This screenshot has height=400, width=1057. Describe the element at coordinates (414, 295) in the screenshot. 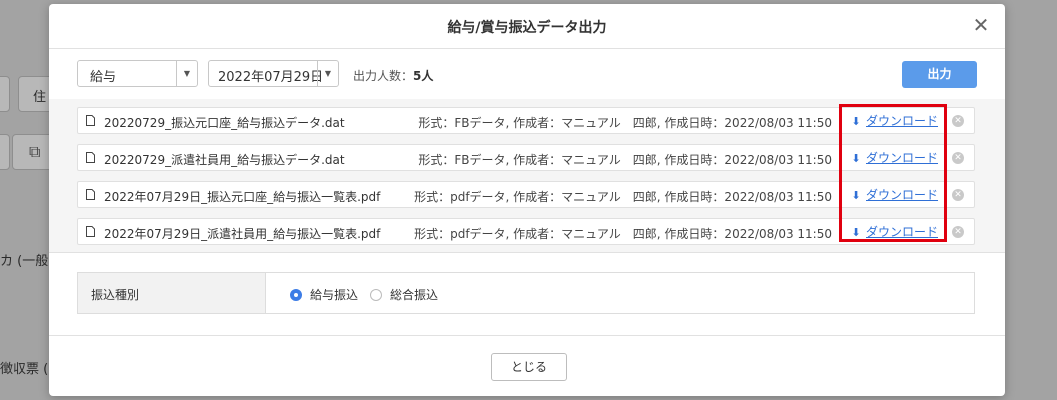

I see `radio-label: 総合振込` at that location.